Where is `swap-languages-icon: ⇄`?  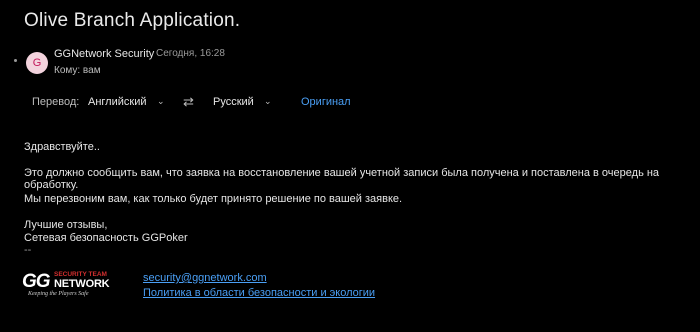
swap-languages-icon: ⇄ is located at coordinates (188, 102).